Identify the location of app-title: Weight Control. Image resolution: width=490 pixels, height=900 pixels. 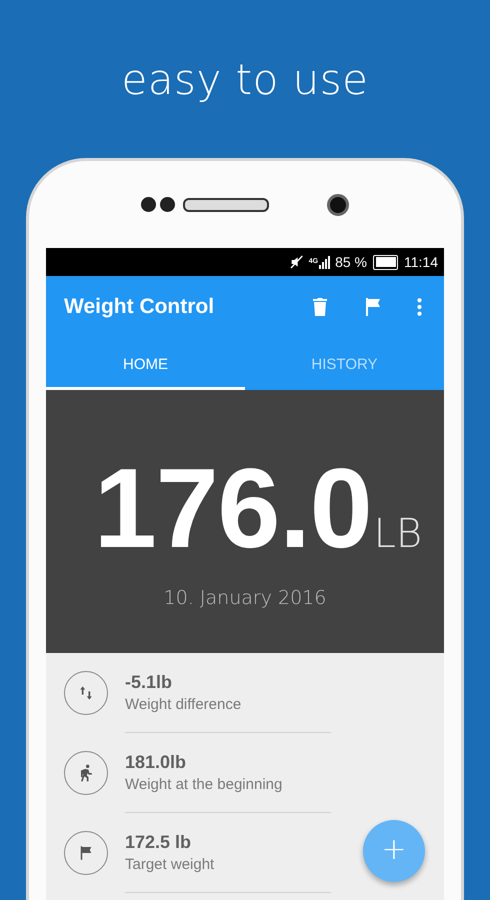
(140, 307).